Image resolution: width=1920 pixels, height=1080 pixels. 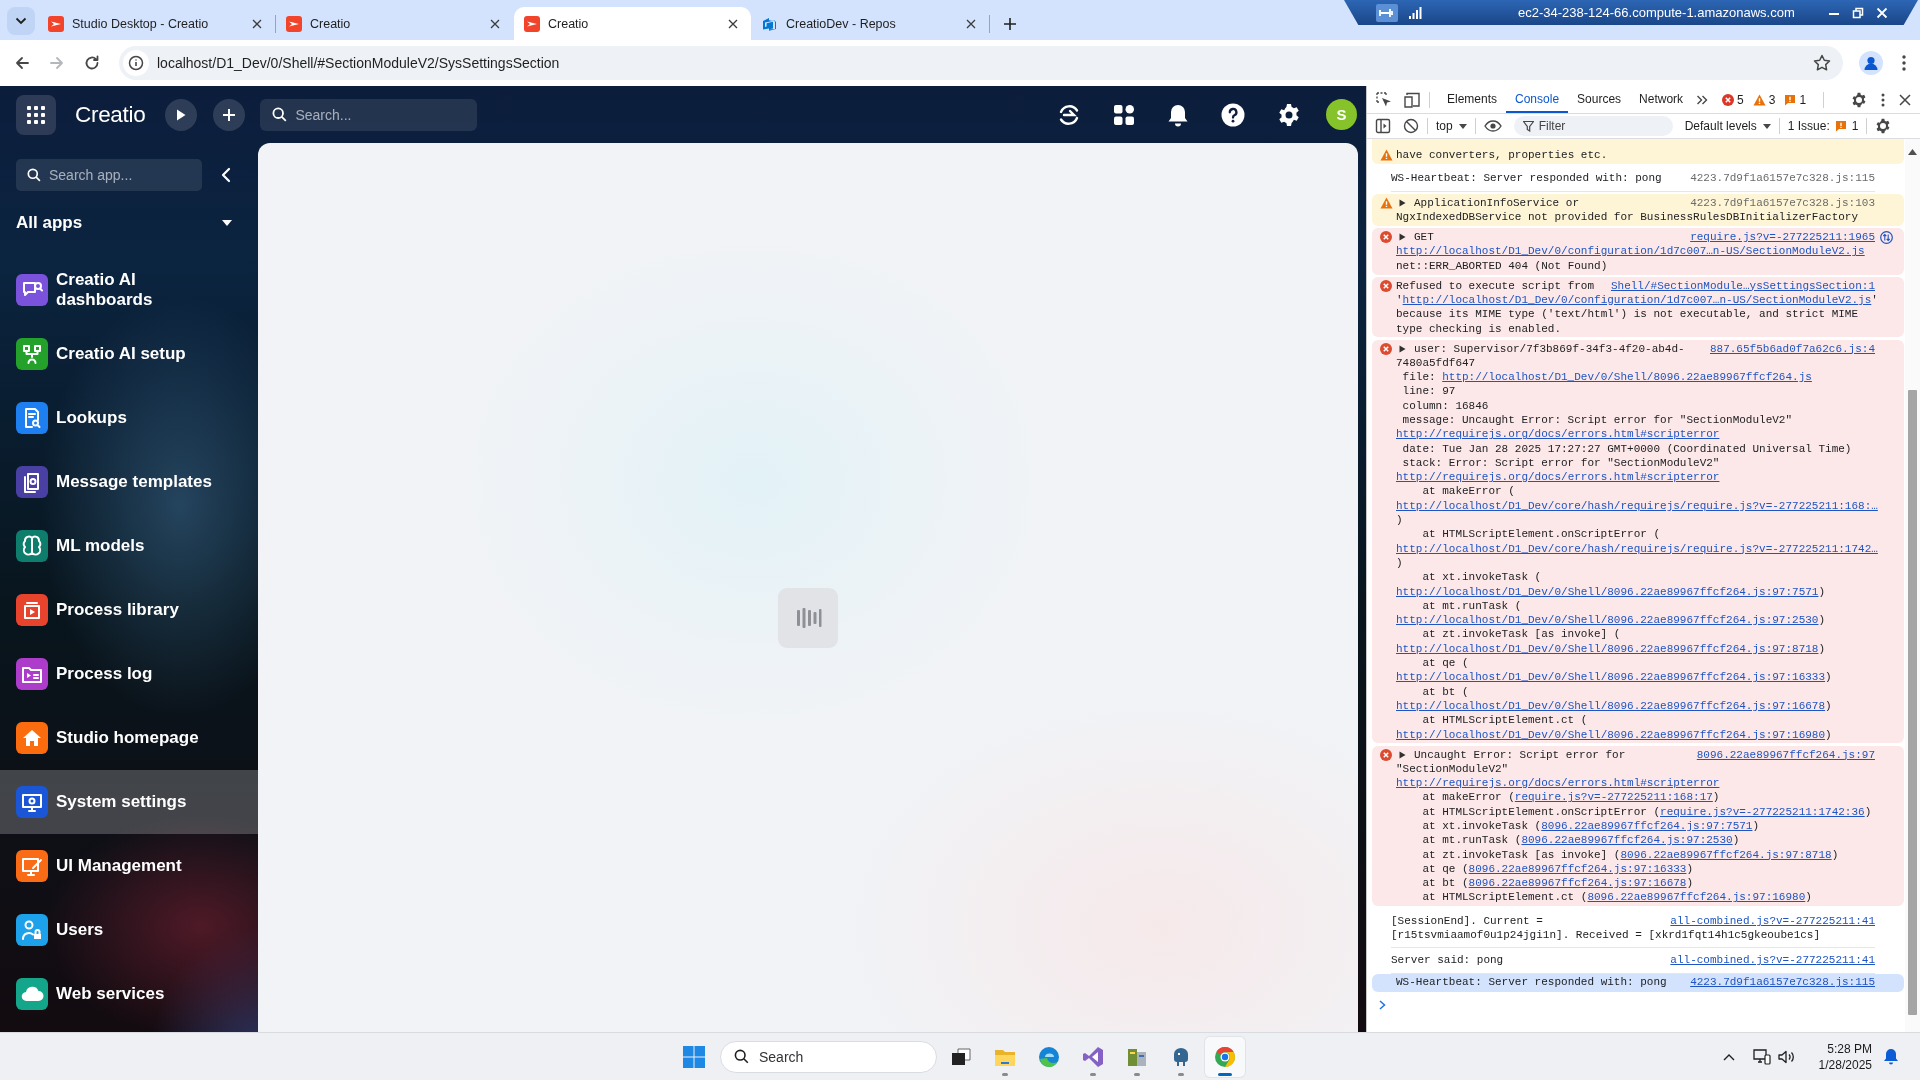 What do you see at coordinates (129, 482) in the screenshot?
I see `sidebar-item: Message templates` at bounding box center [129, 482].